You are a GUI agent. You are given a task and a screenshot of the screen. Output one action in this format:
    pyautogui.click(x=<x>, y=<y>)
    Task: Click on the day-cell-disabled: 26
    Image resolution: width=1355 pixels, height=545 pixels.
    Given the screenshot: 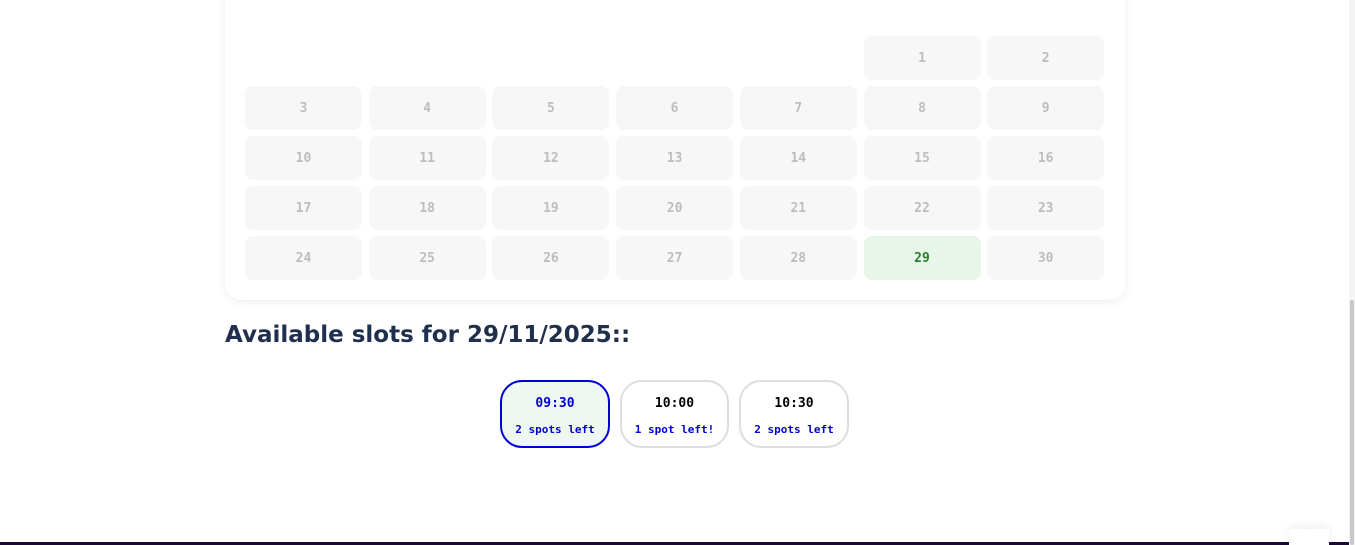 What is the action you would take?
    pyautogui.click(x=551, y=258)
    